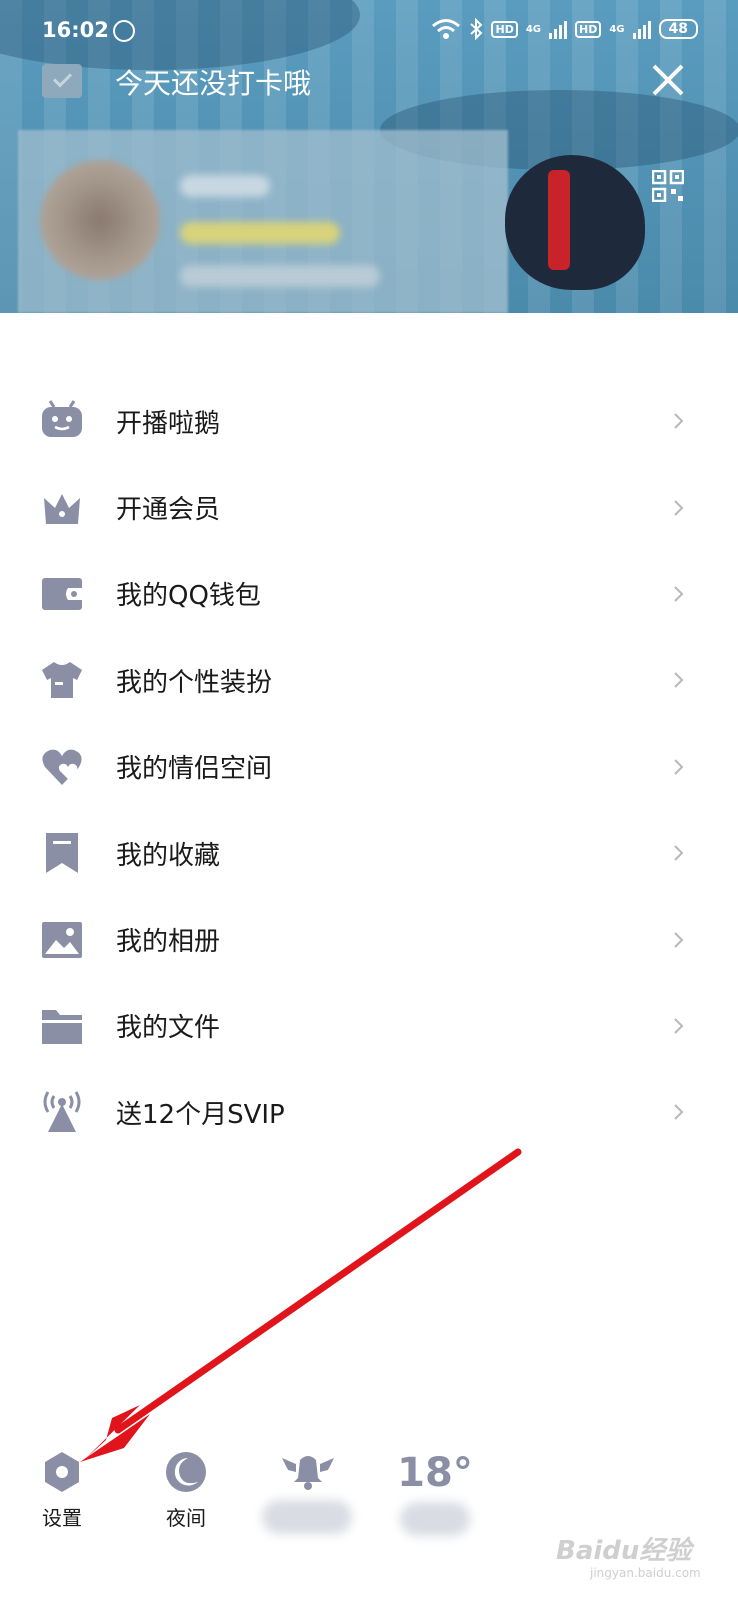 The width and height of the screenshot is (738, 1600). Describe the element at coordinates (62, 680) in the screenshot. I see `tshirt-icon` at that location.